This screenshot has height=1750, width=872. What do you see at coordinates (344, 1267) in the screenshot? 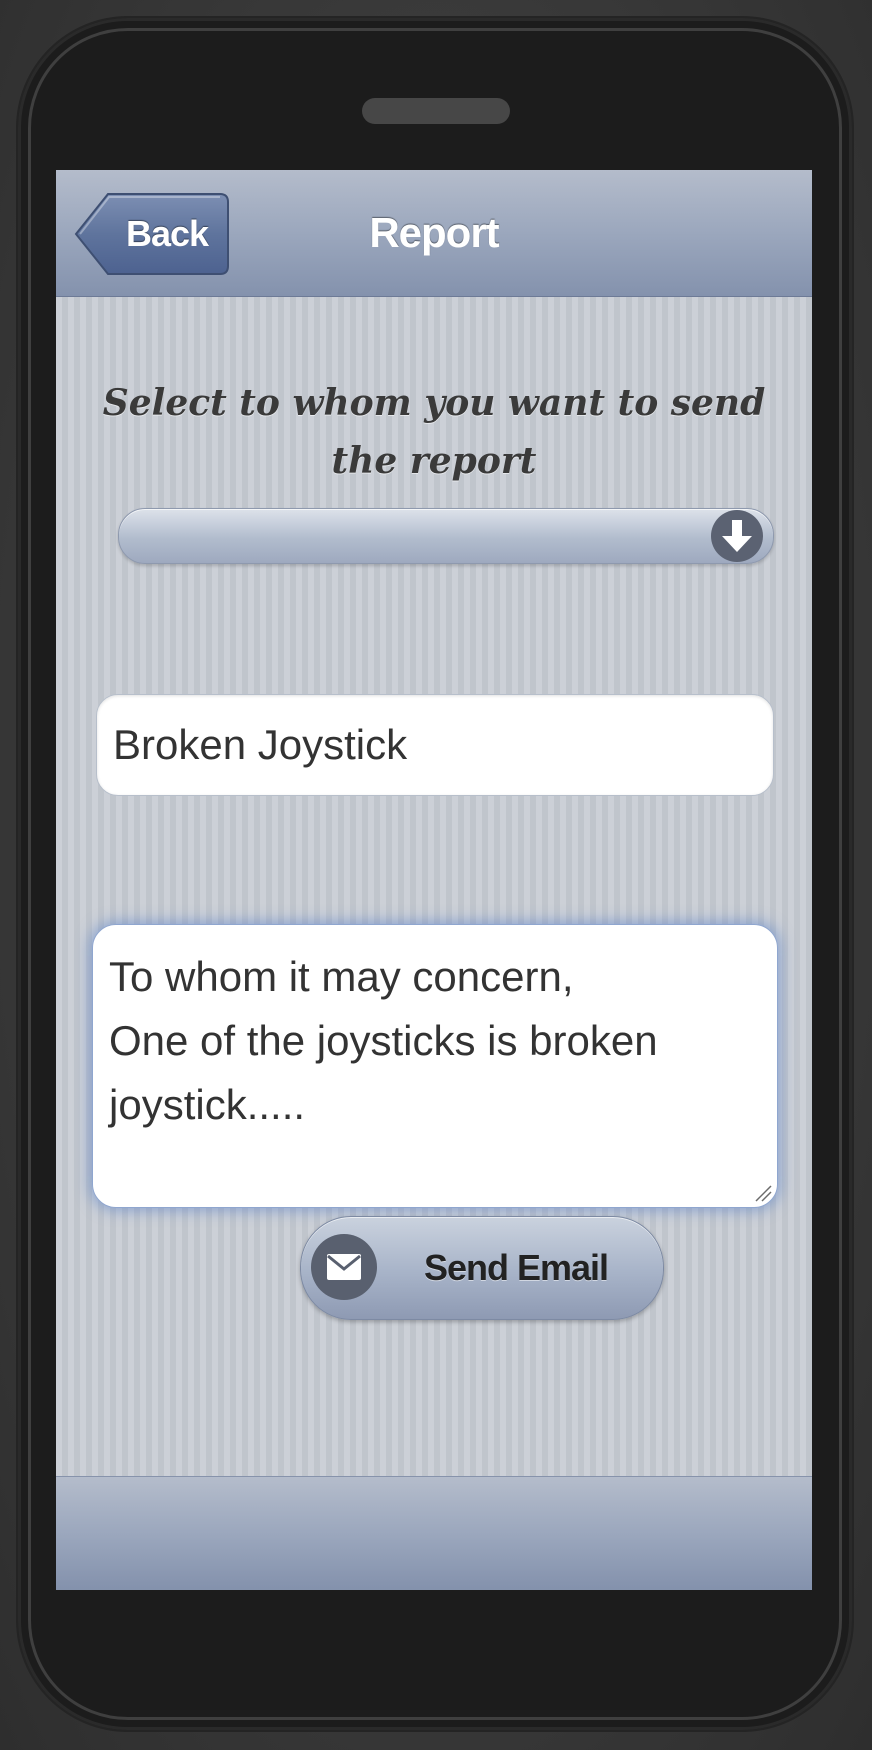
I see `envelope-icon` at bounding box center [344, 1267].